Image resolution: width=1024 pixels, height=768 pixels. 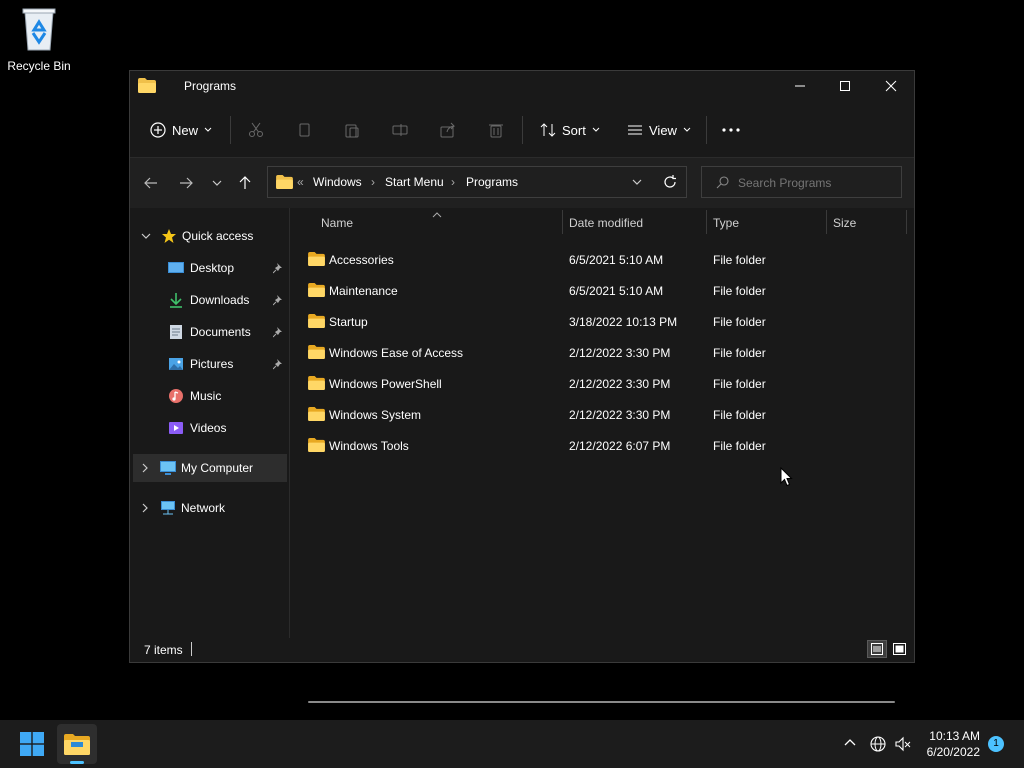 I want to click on arrow-right-icon, so click(x=186, y=183).